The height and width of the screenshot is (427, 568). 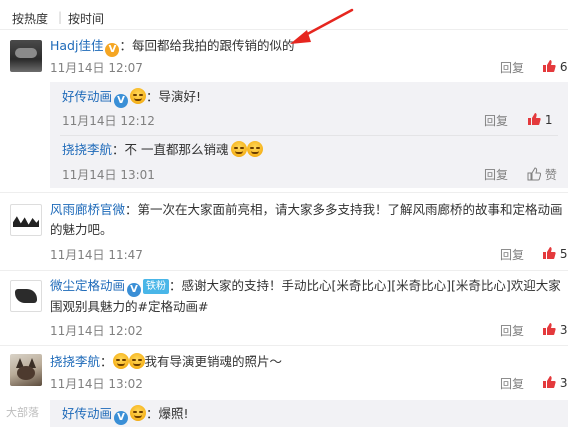 What do you see at coordinates (284, 15) in the screenshot?
I see `sort-bar: 按热度 | 按时间` at bounding box center [284, 15].